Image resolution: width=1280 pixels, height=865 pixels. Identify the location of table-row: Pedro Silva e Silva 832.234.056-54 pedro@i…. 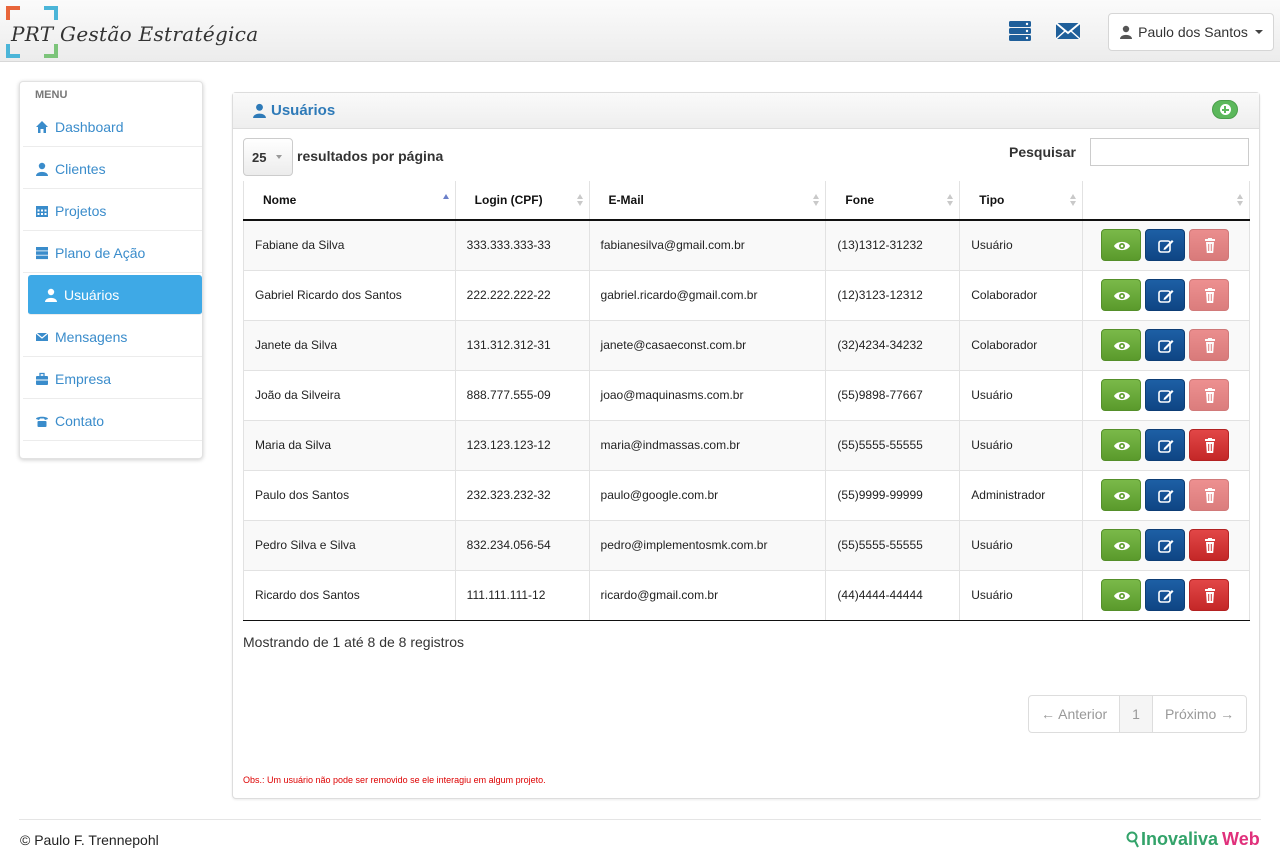
(746, 545).